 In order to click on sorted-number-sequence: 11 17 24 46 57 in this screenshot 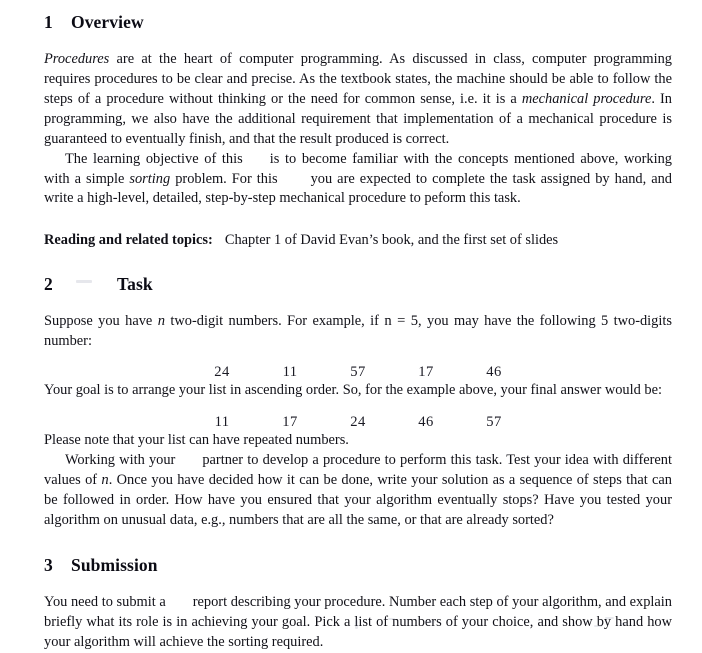, I will do `click(358, 416)`.